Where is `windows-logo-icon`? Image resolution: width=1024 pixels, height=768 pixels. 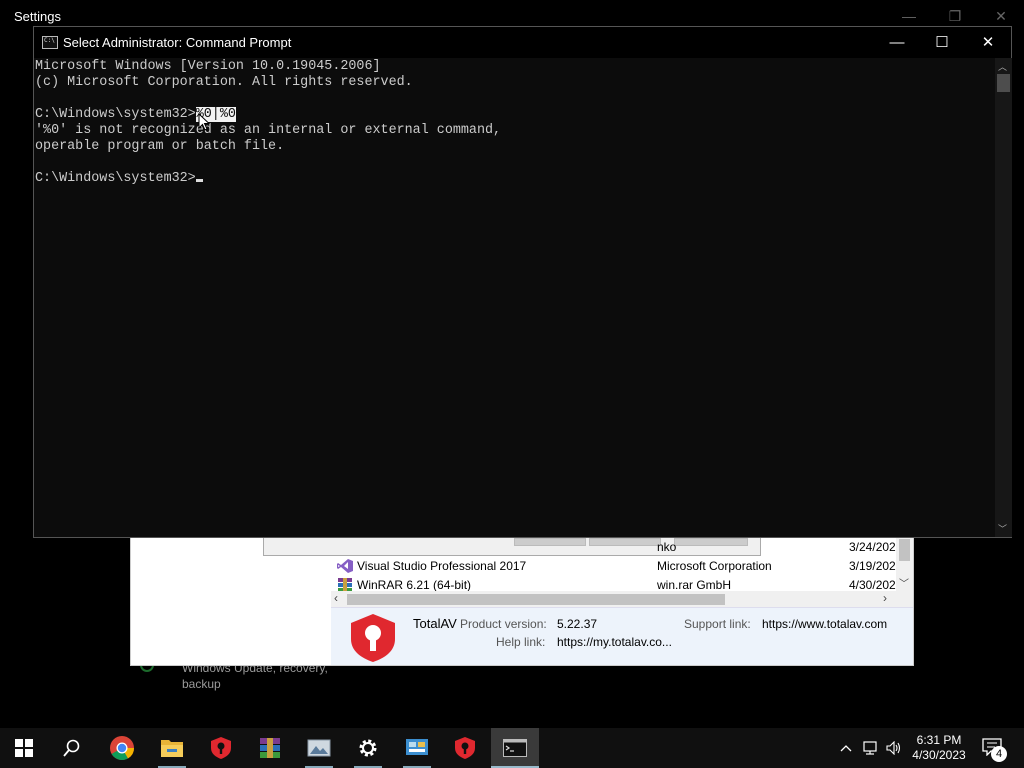
windows-logo-icon is located at coordinates (24, 748).